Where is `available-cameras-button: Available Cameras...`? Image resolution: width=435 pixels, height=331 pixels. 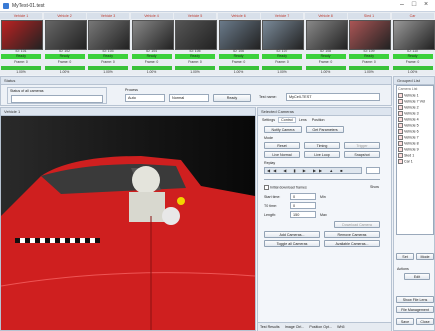 available-cameras-button: Available Cameras... is located at coordinates (352, 243).